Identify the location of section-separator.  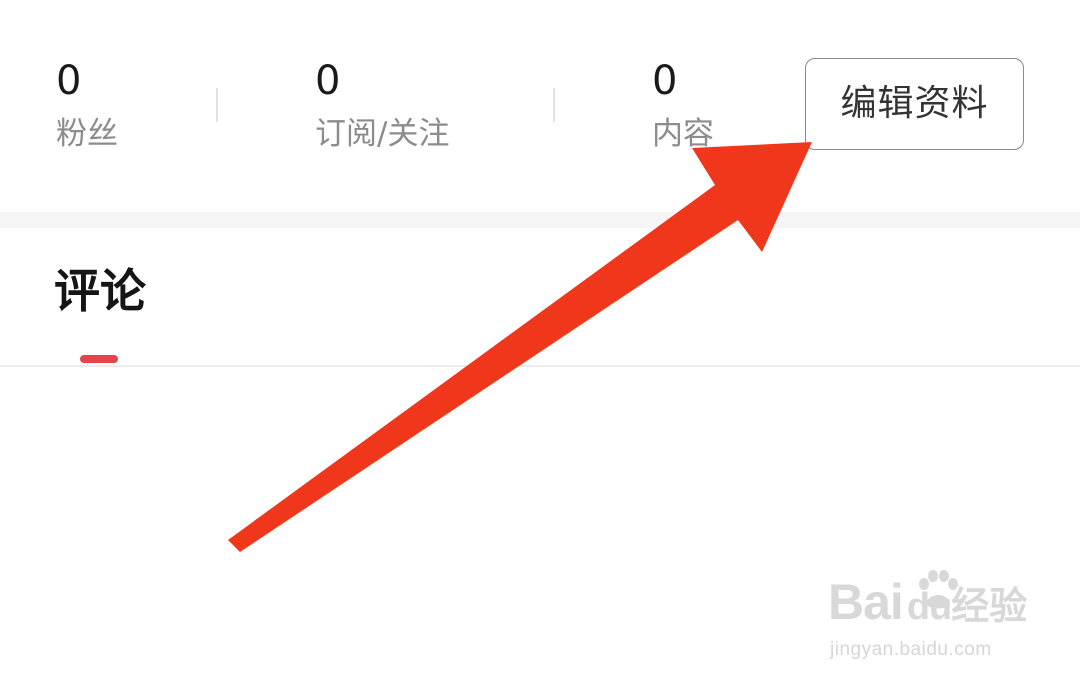
(540, 220).